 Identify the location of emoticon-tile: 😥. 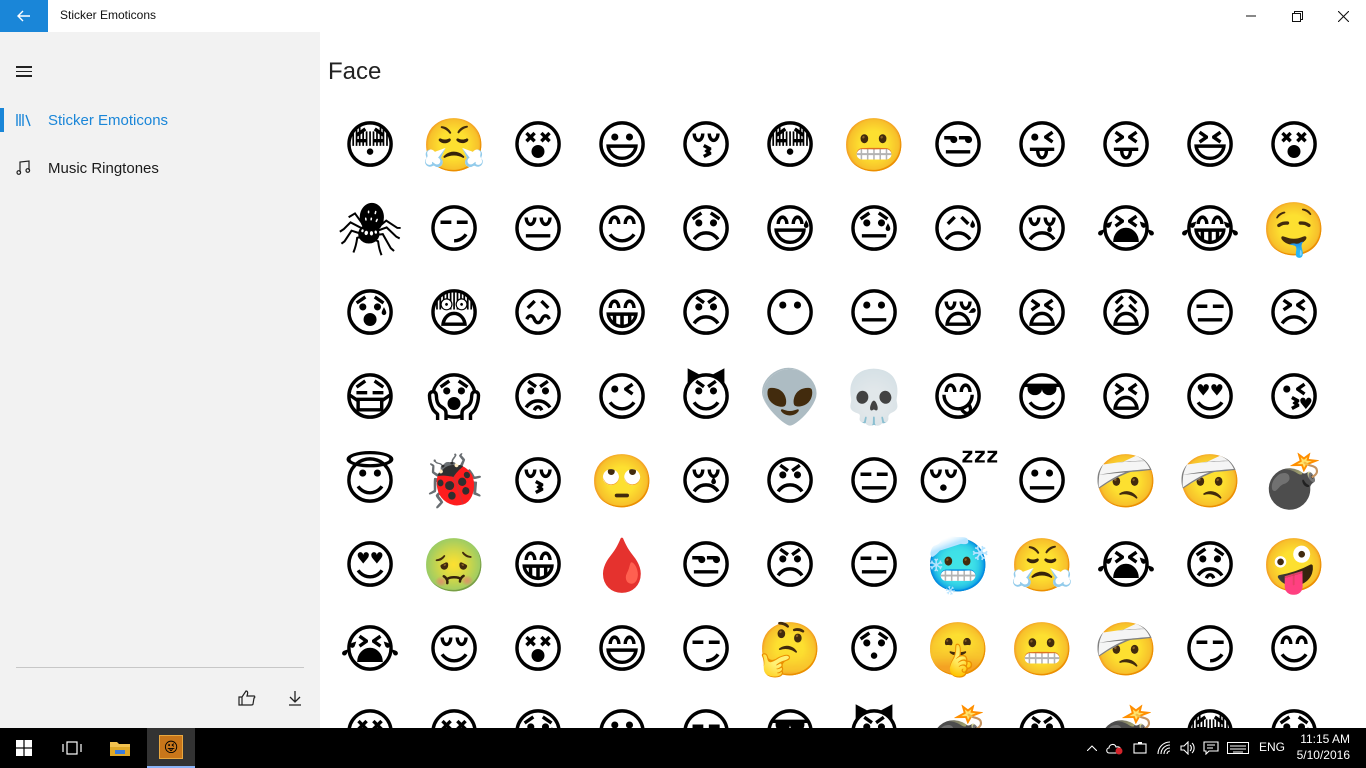
(958, 230).